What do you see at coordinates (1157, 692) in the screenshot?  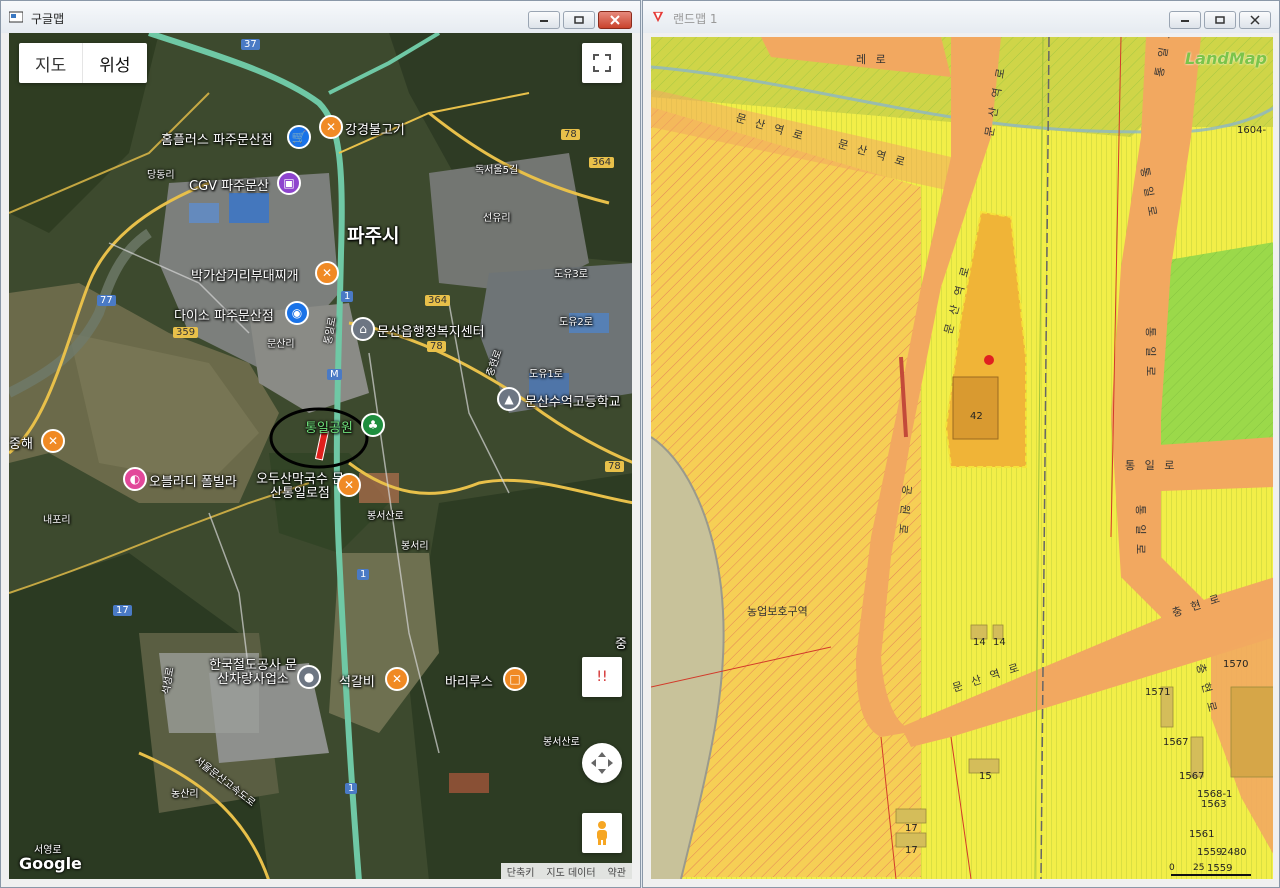 I see `parcel-number: 1571` at bounding box center [1157, 692].